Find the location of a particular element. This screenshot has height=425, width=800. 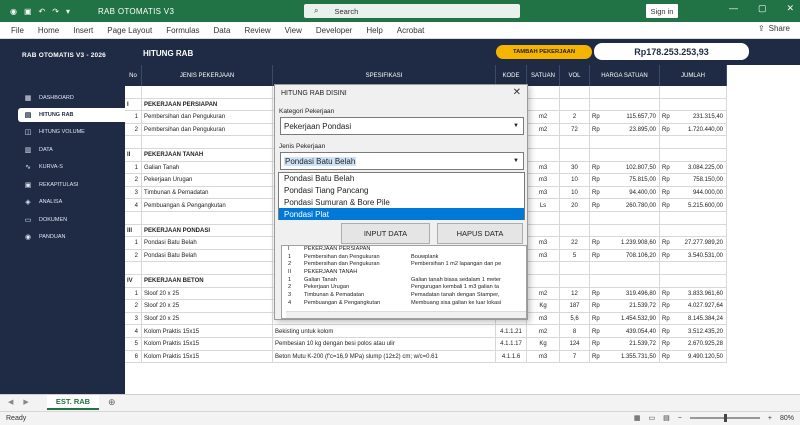

menu-data: Data is located at coordinates (222, 30).